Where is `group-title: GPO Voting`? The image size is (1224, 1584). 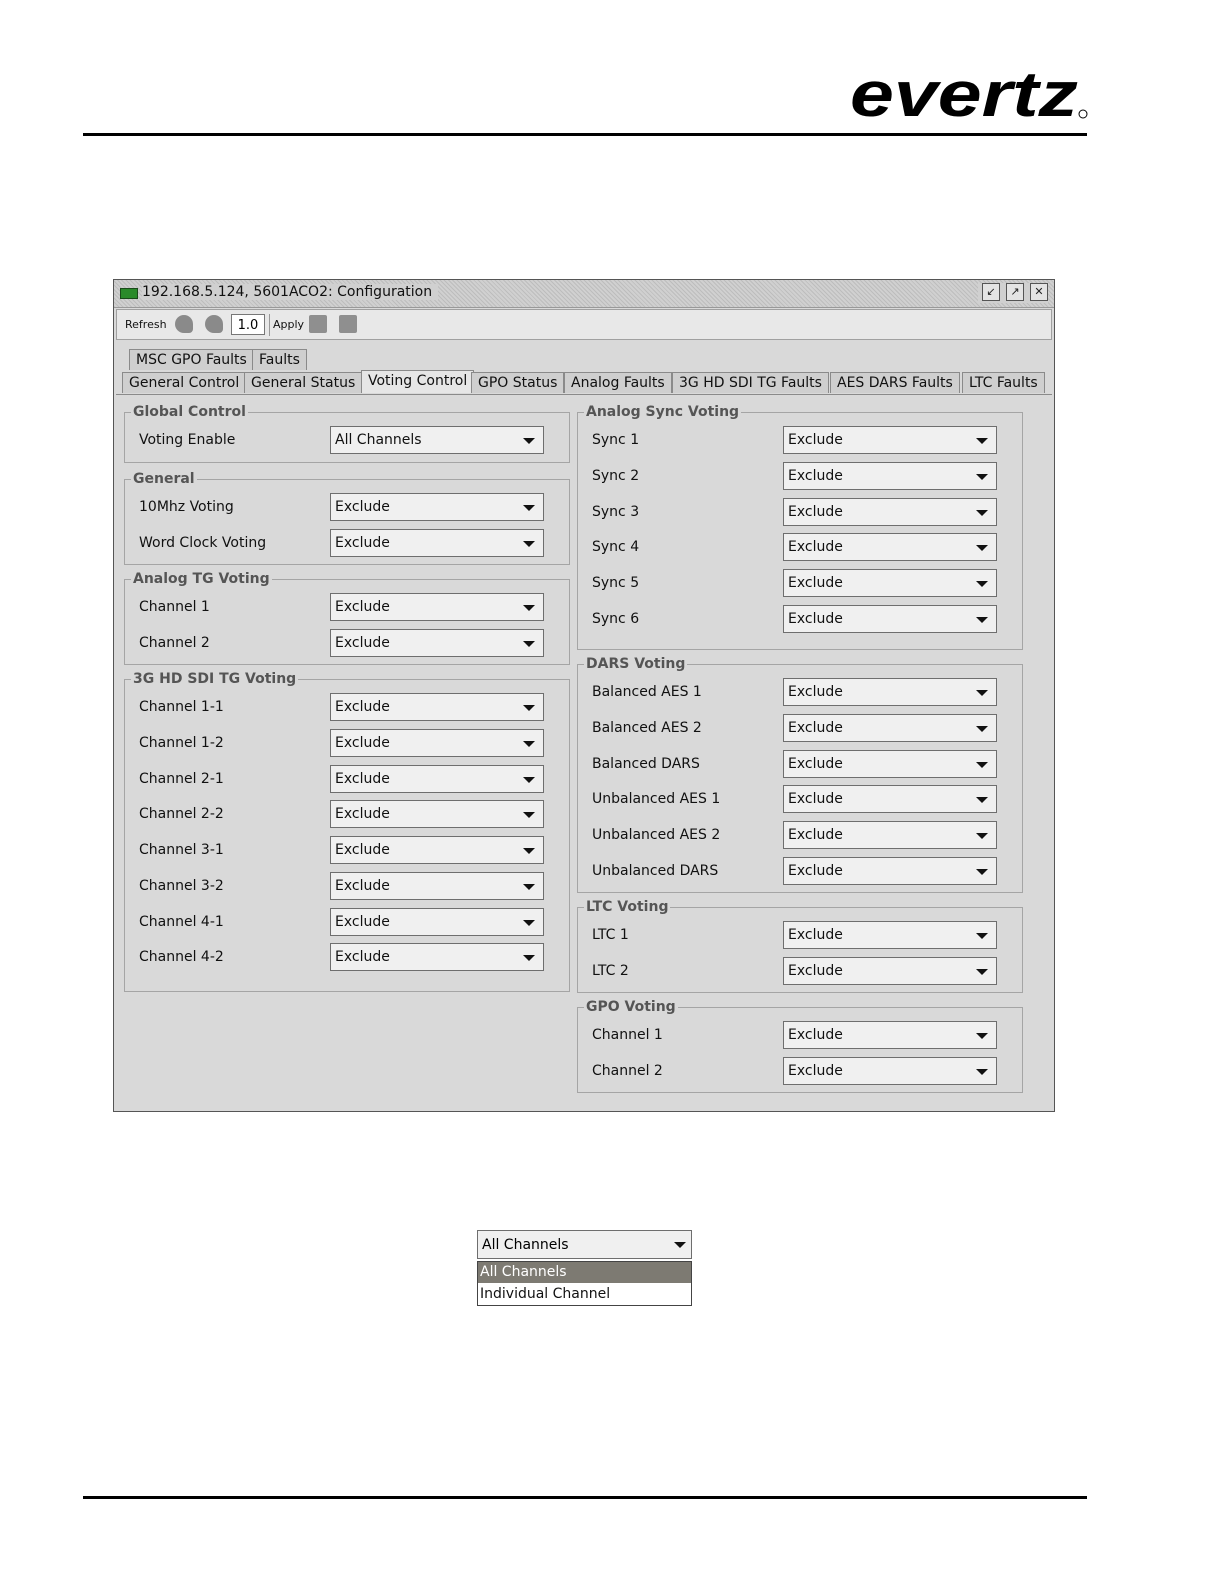 group-title: GPO Voting is located at coordinates (631, 1007).